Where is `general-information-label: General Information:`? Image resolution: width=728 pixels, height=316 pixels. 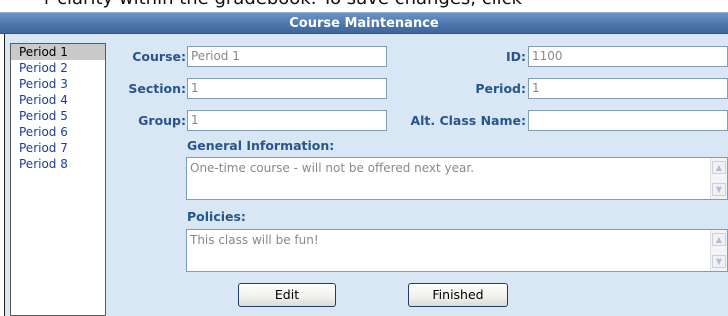 general-information-label: General Information: is located at coordinates (261, 145).